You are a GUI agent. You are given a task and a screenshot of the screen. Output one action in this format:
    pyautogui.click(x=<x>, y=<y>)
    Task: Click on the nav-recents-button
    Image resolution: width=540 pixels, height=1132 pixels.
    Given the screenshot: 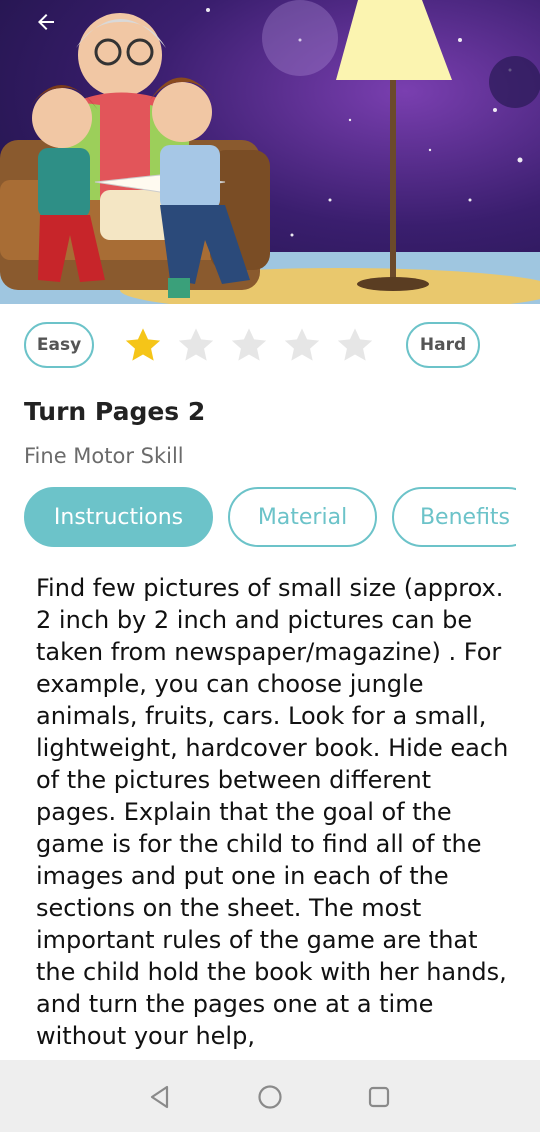 What is the action you would take?
    pyautogui.click(x=379, y=1097)
    